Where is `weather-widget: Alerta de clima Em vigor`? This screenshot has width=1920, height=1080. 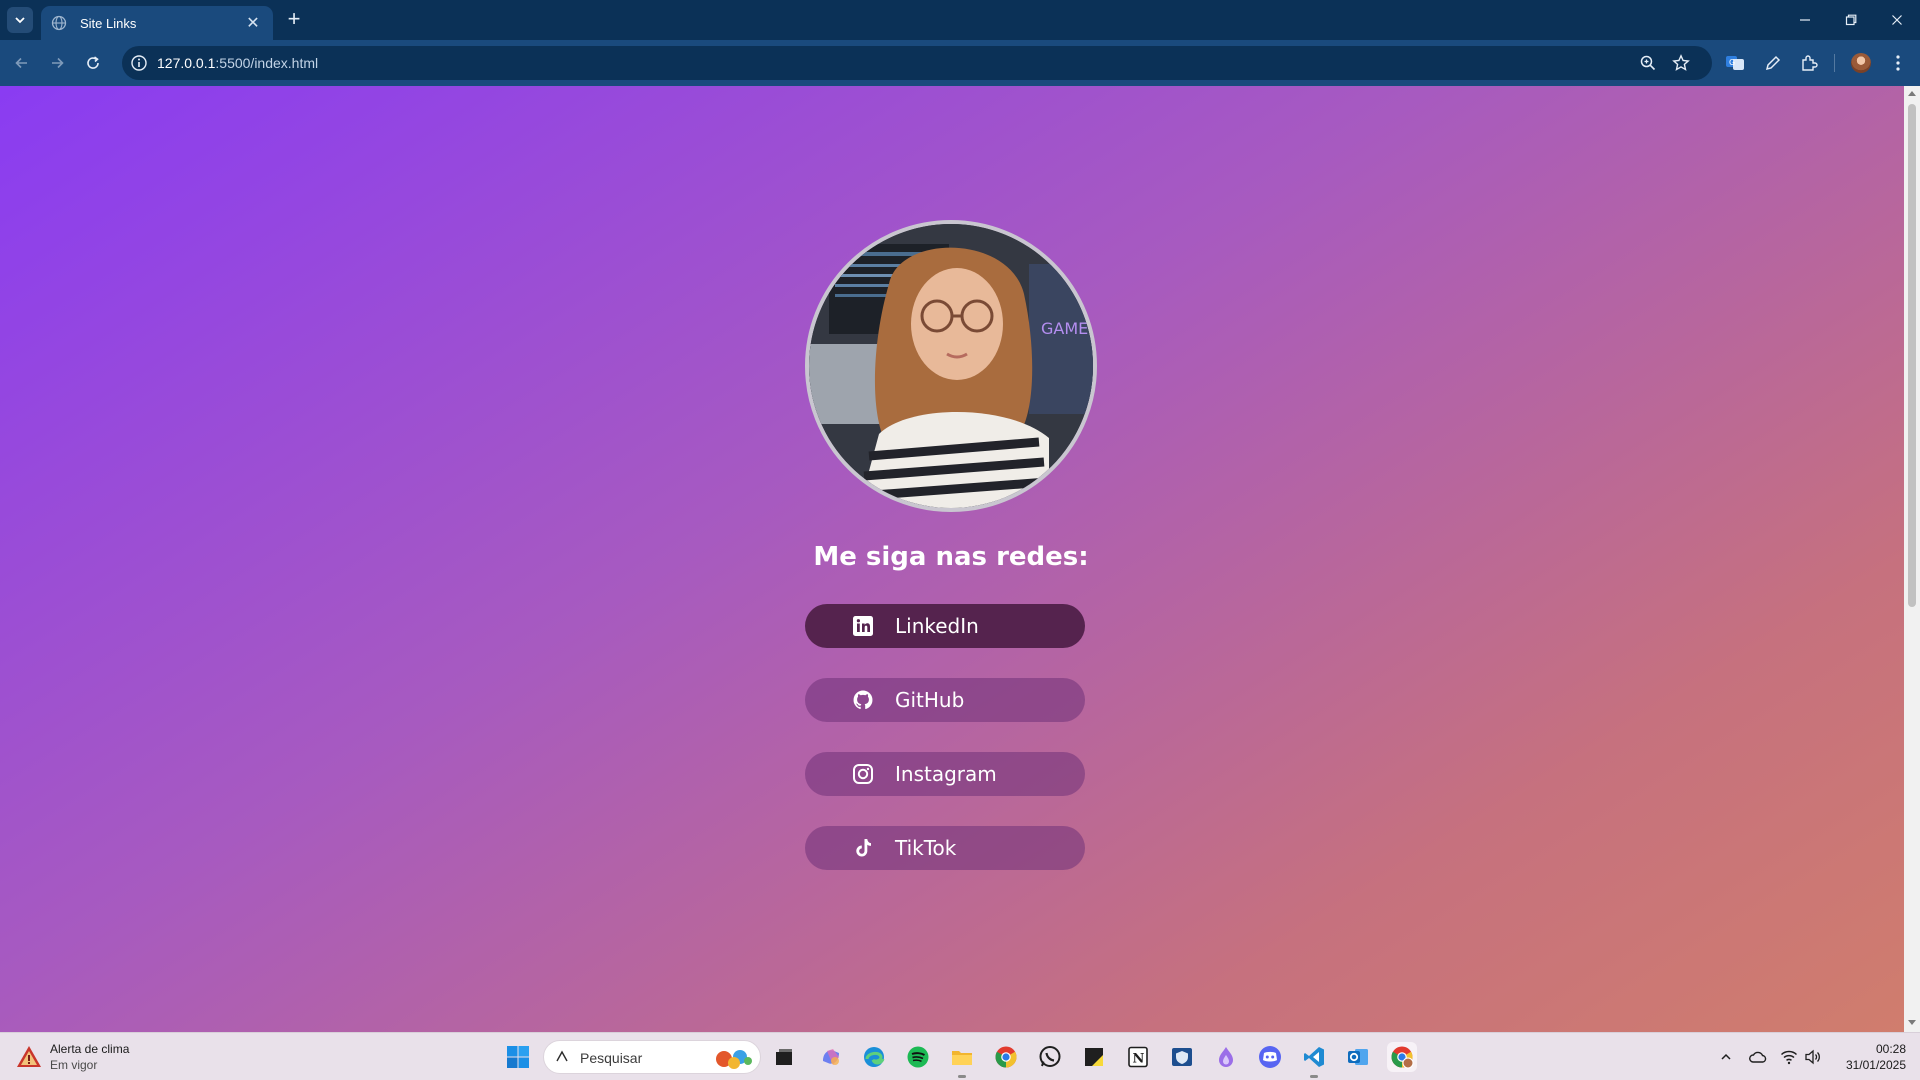
weather-widget: Alerta de clima Em vigor is located at coordinates (72, 1057).